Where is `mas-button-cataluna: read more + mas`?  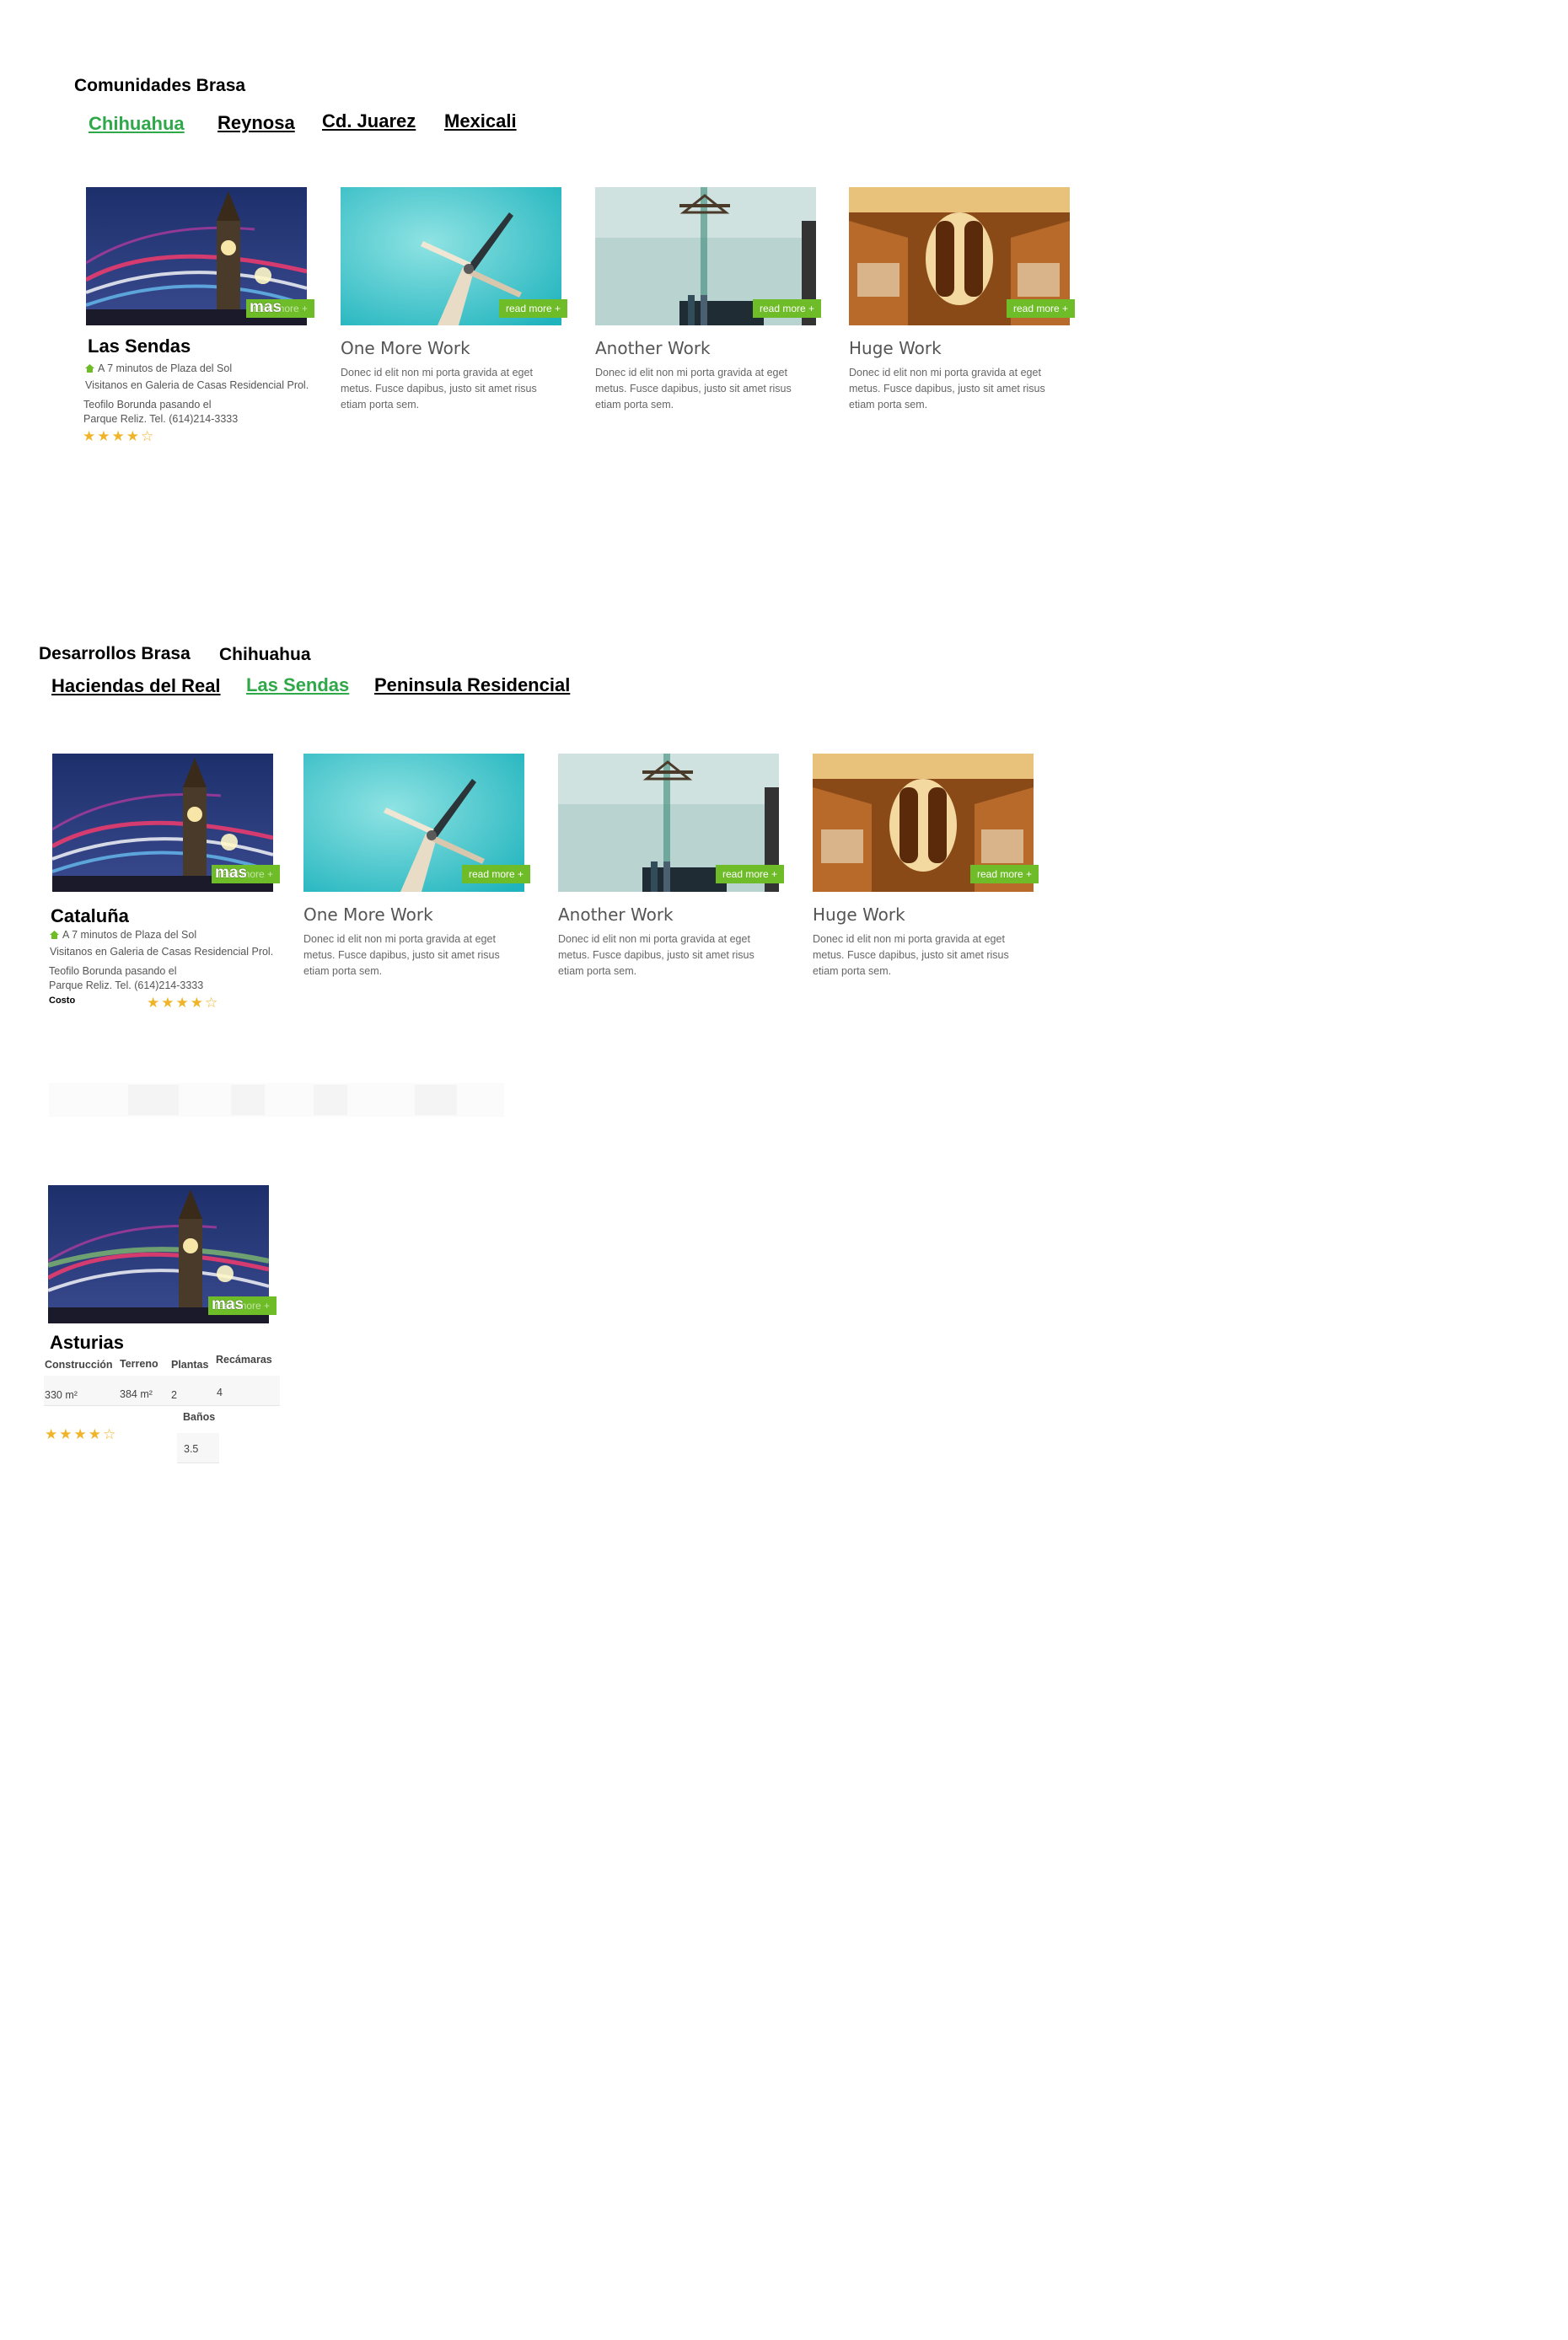 mas-button-cataluna: read more + mas is located at coordinates (247, 873).